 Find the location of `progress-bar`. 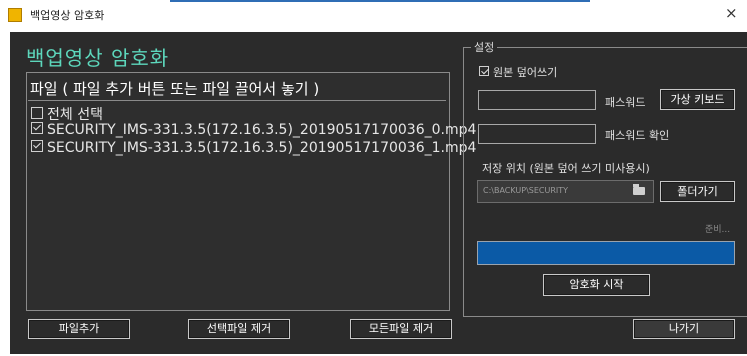

progress-bar is located at coordinates (606, 253).